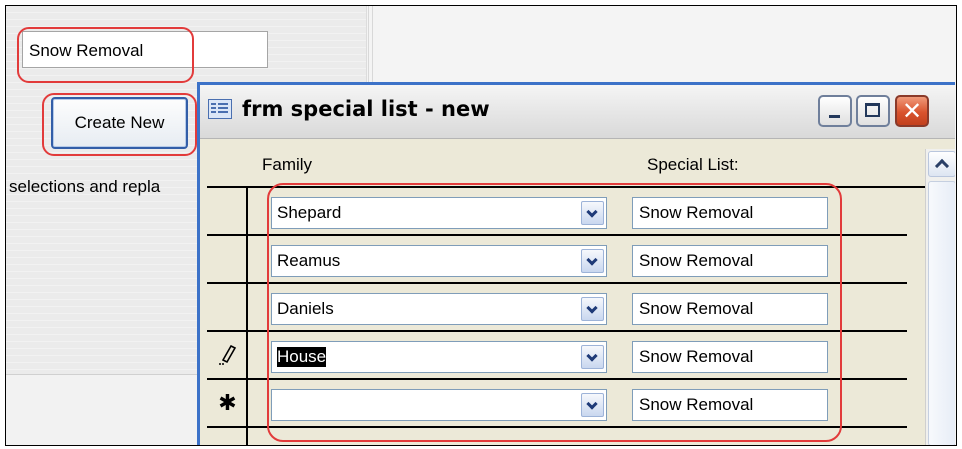 The height and width of the screenshot is (449, 962). What do you see at coordinates (287, 164) in the screenshot?
I see `column-header-family: Family` at bounding box center [287, 164].